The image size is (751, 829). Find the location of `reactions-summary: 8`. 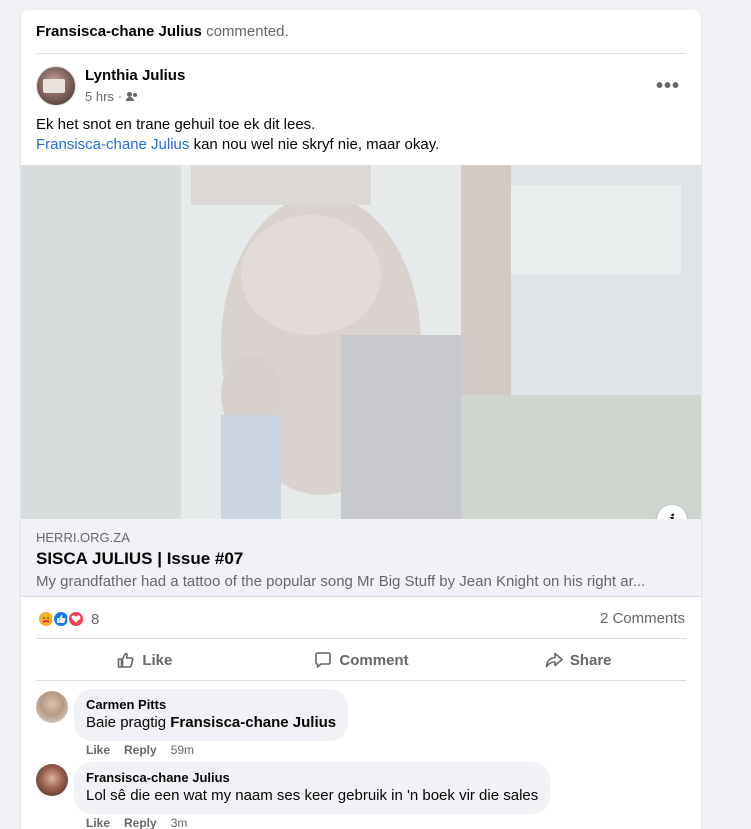

reactions-summary: 8 is located at coordinates (68, 619).